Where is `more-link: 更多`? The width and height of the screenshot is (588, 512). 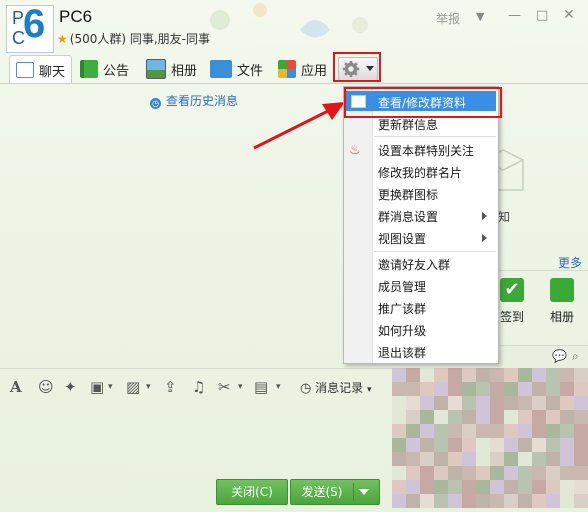
more-link: 更多 is located at coordinates (570, 262).